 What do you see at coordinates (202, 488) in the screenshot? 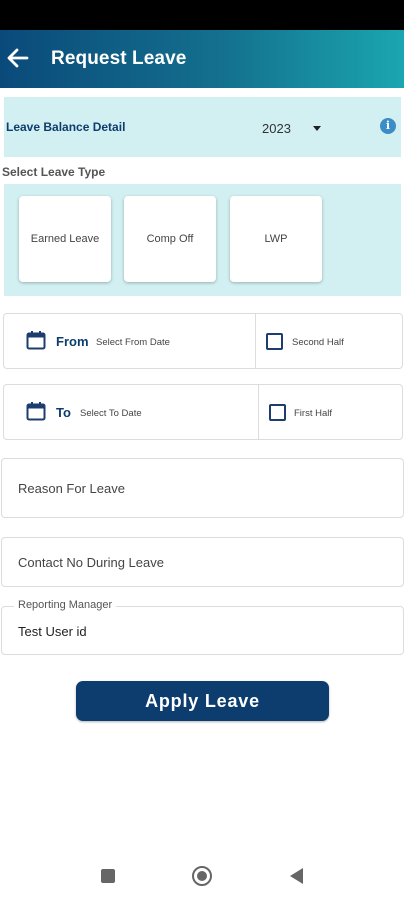
I see `reason-field: Reason For Leave` at bounding box center [202, 488].